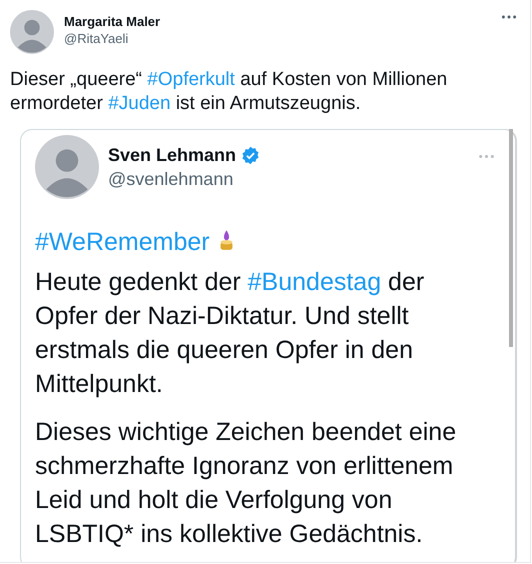  Describe the element at coordinates (191, 79) in the screenshot. I see `hashtag-link: #Opferkult` at that location.